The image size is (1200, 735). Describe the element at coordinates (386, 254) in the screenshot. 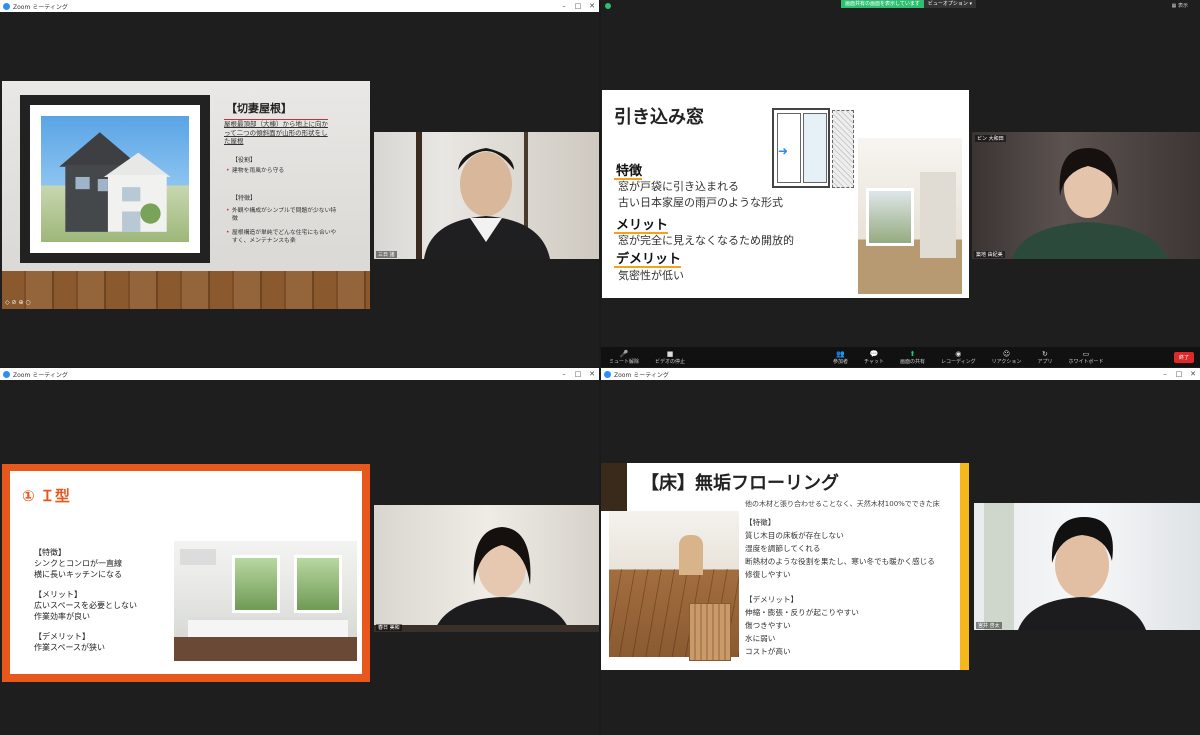

I see `participant-name: 三日 諸` at that location.